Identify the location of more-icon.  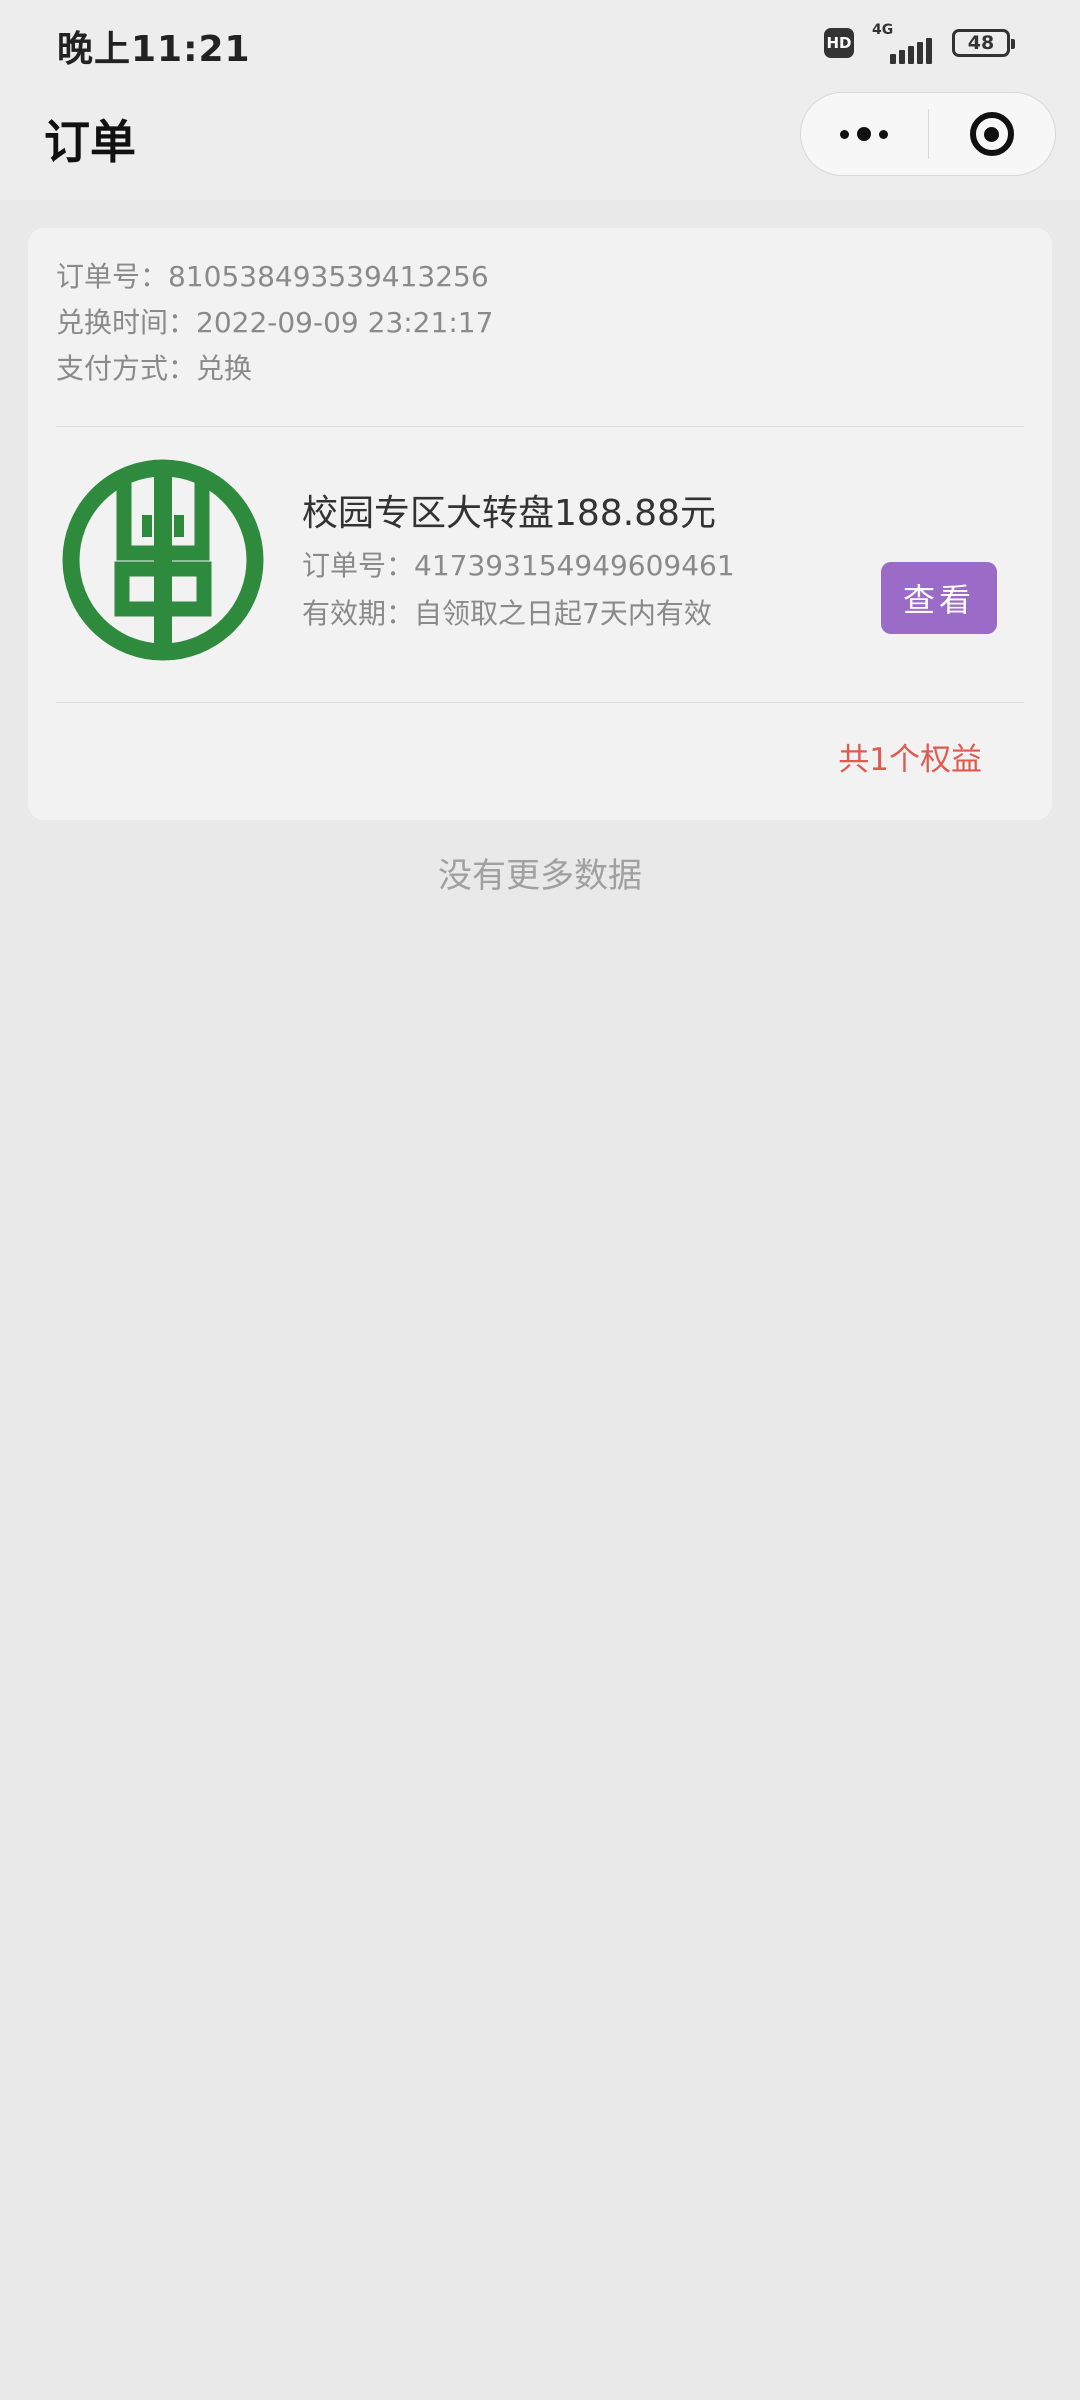
(864, 134).